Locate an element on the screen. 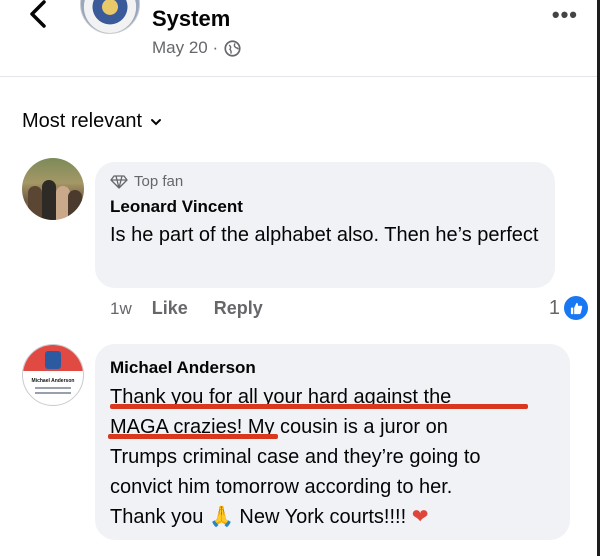 This screenshot has width=600, height=556. emblem-icon is located at coordinates (53, 360).